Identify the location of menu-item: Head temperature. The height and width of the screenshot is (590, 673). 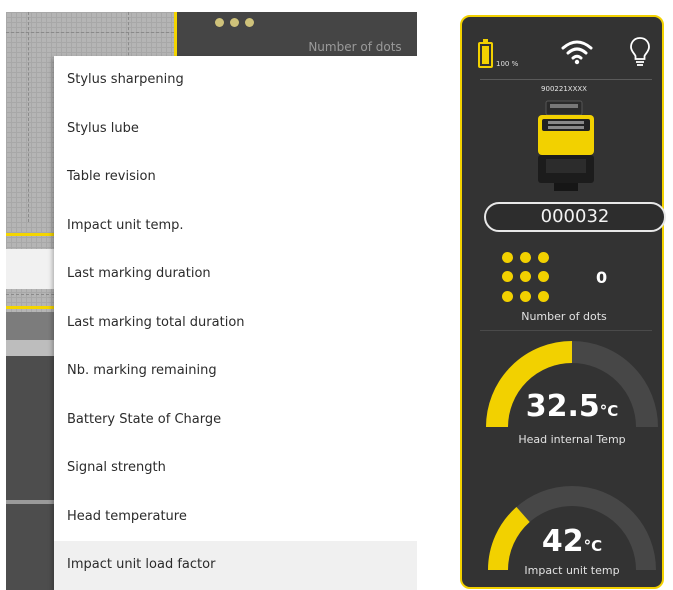
(235, 517).